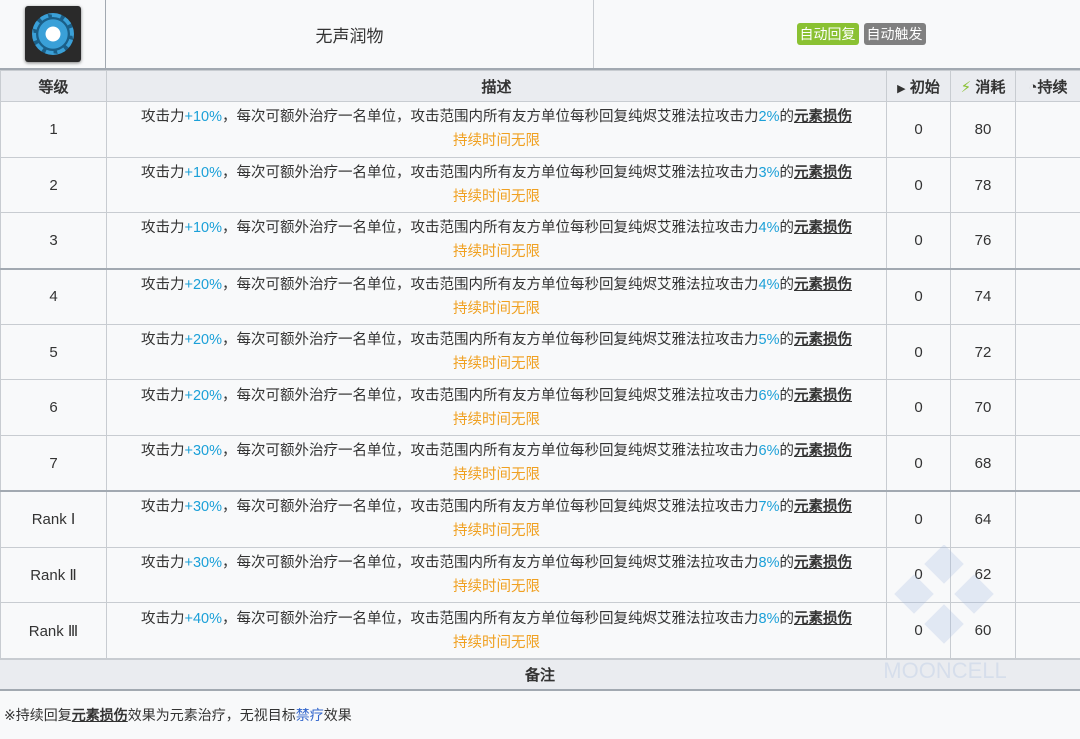 This screenshot has height=739, width=1080. Describe the element at coordinates (895, 34) in the screenshot. I see `tag-auto-trigger: 自动触发` at that location.